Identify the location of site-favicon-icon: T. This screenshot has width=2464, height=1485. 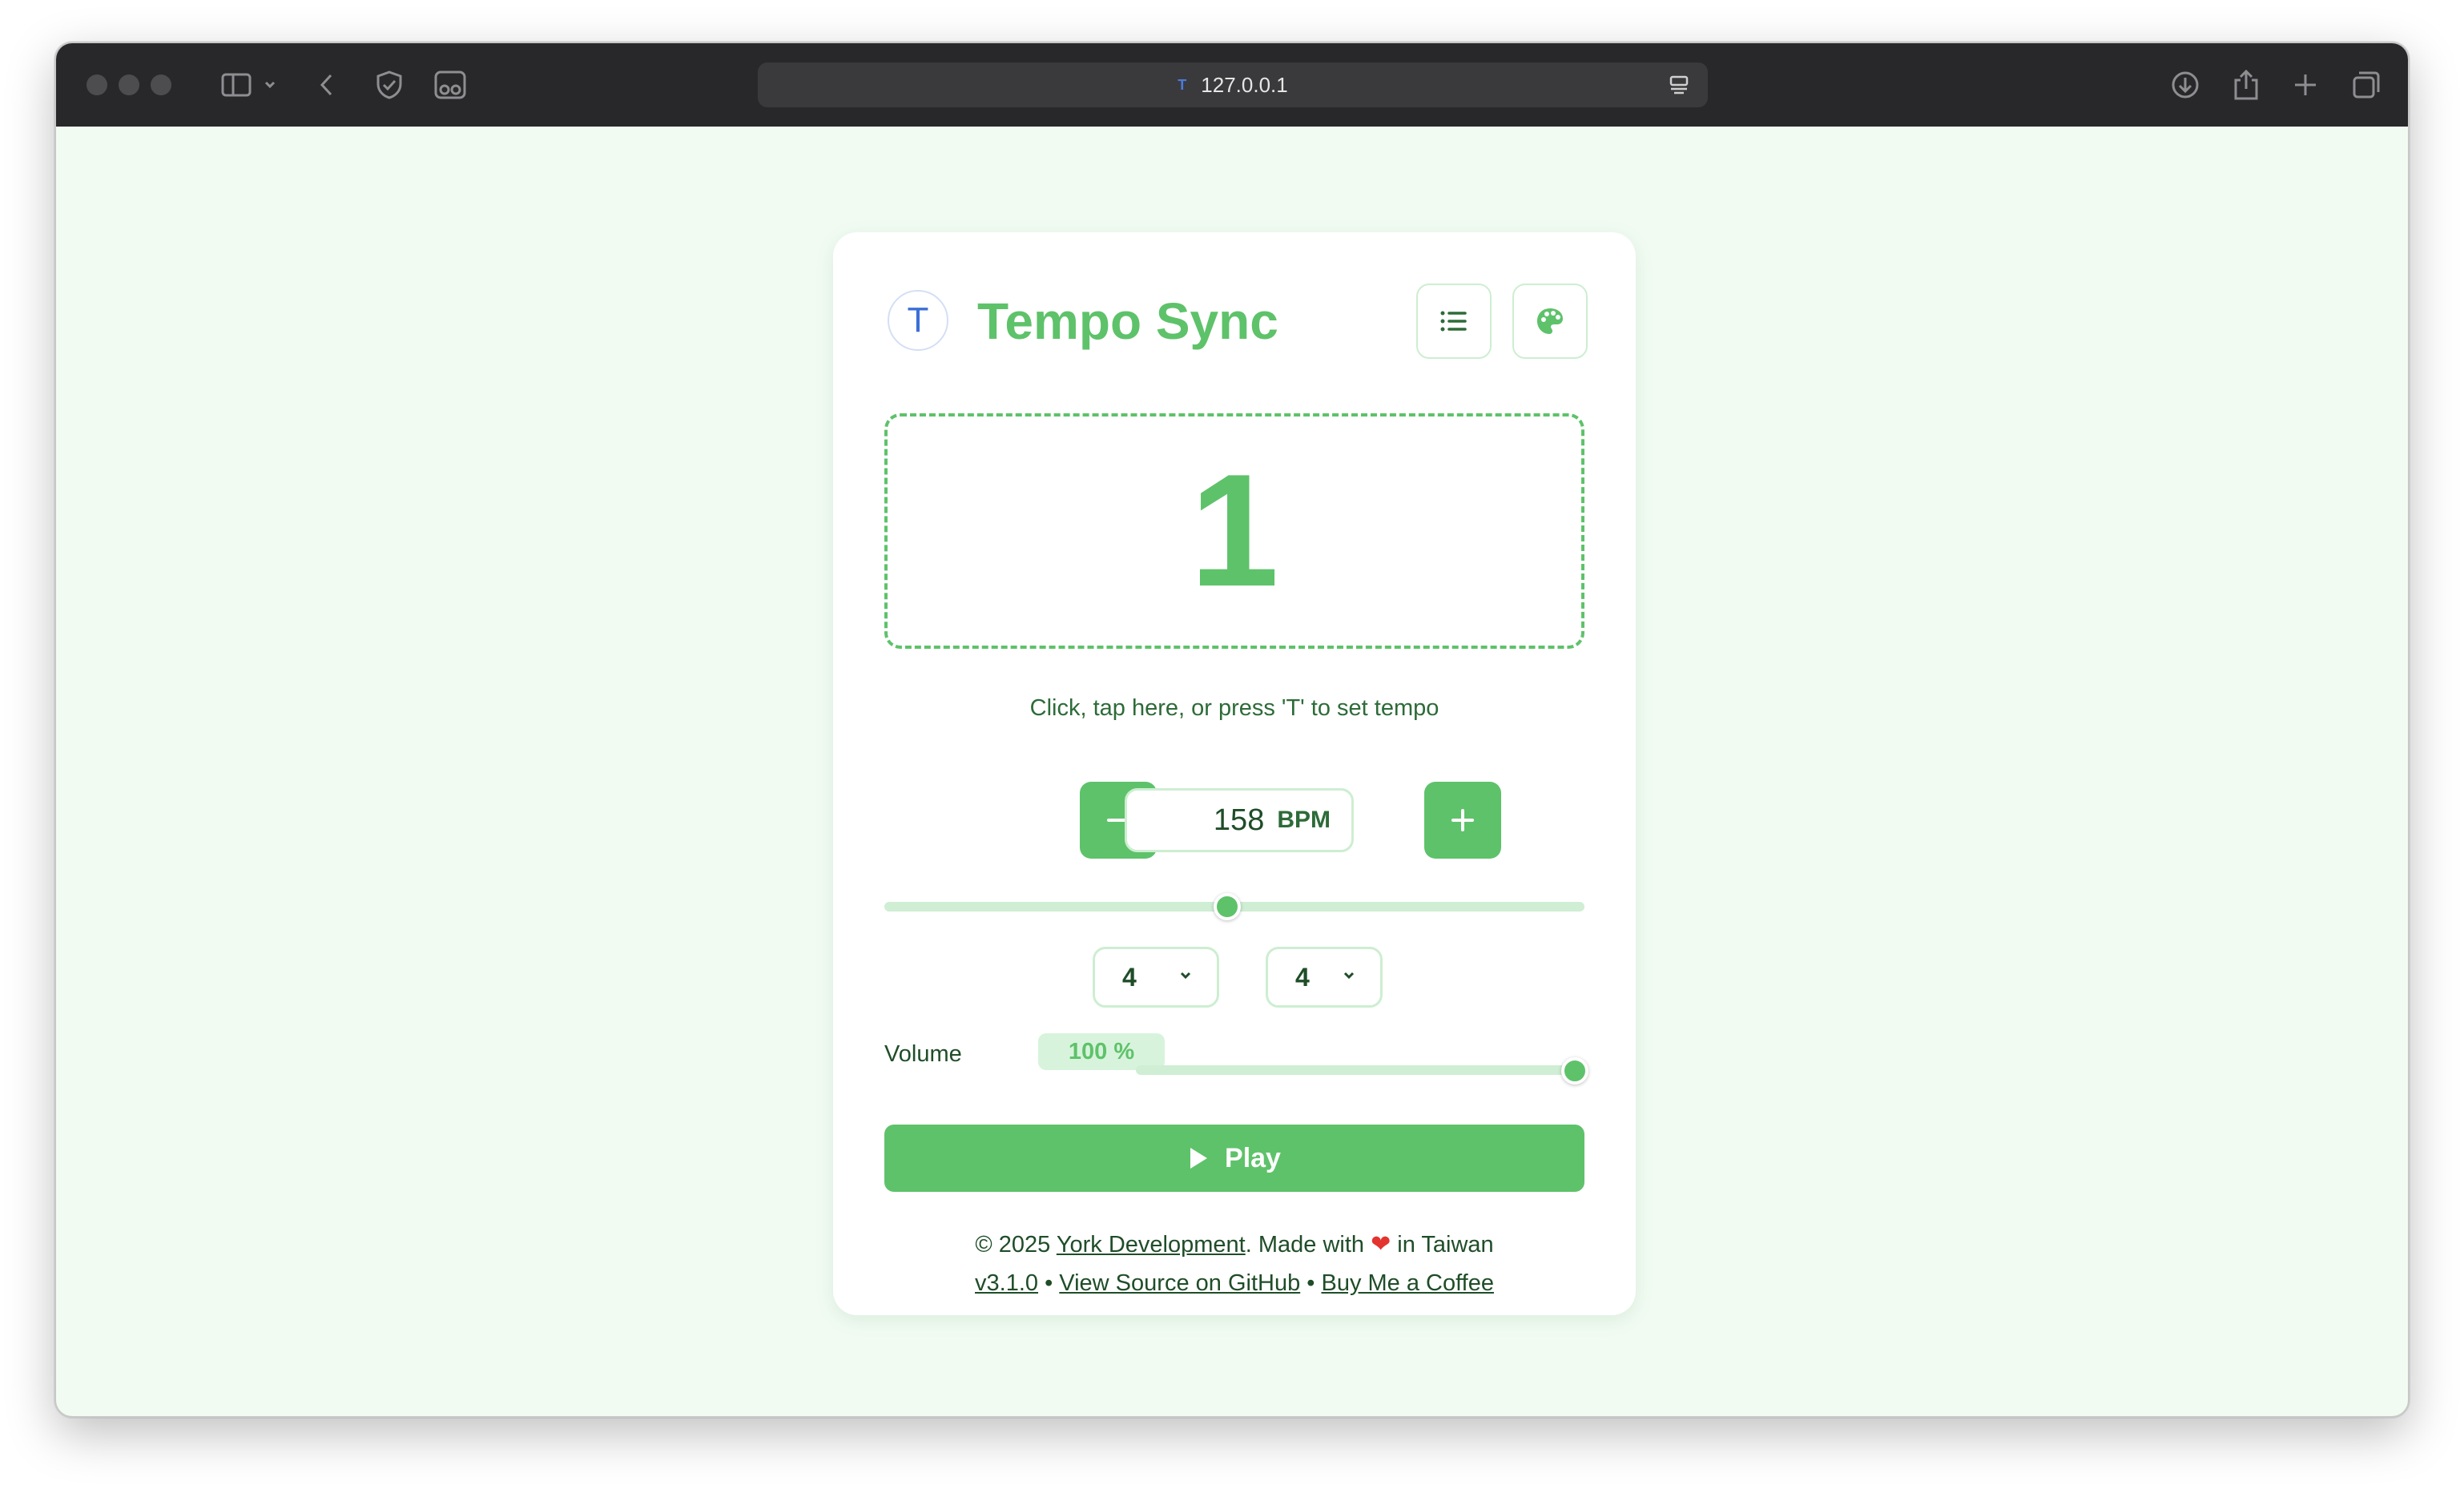
(1182, 84).